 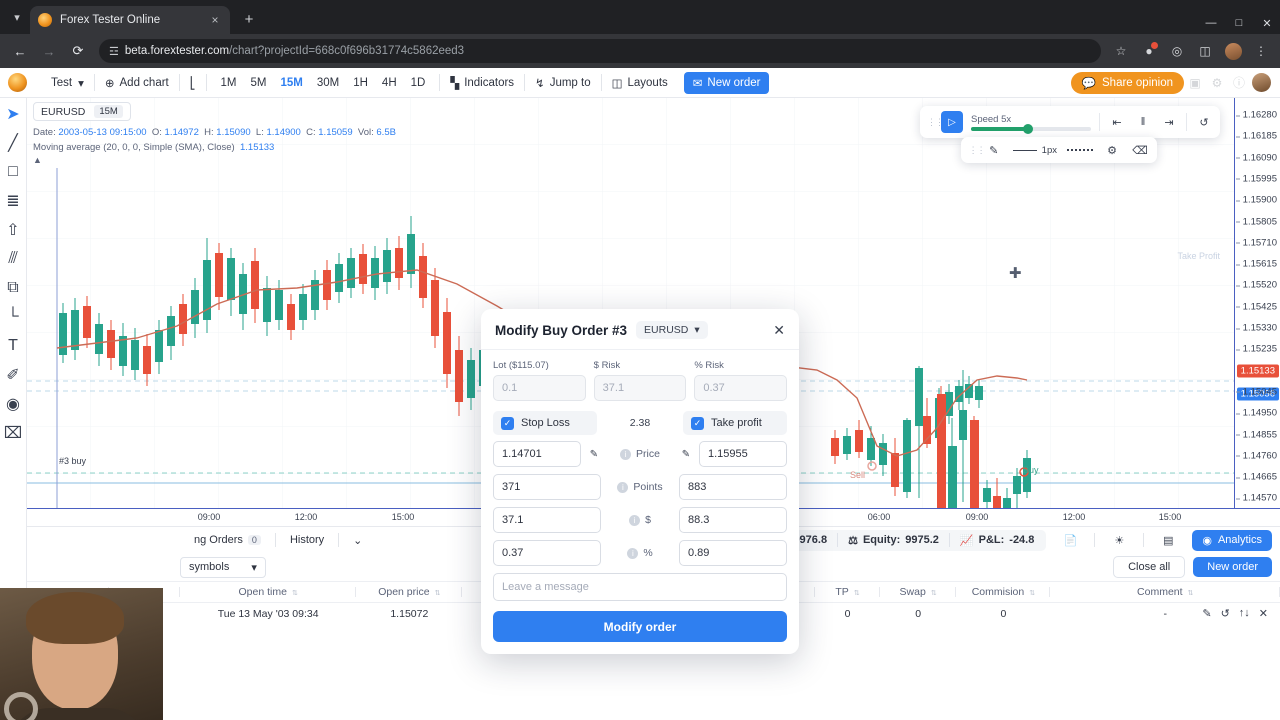 What do you see at coordinates (13, 258) in the screenshot?
I see `channel-tool: ⫻` at bounding box center [13, 258].